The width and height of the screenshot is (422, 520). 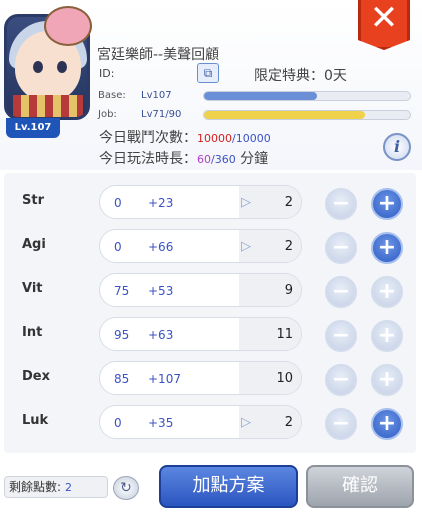 I want to click on stat-bonus-value: +23, so click(x=161, y=203).